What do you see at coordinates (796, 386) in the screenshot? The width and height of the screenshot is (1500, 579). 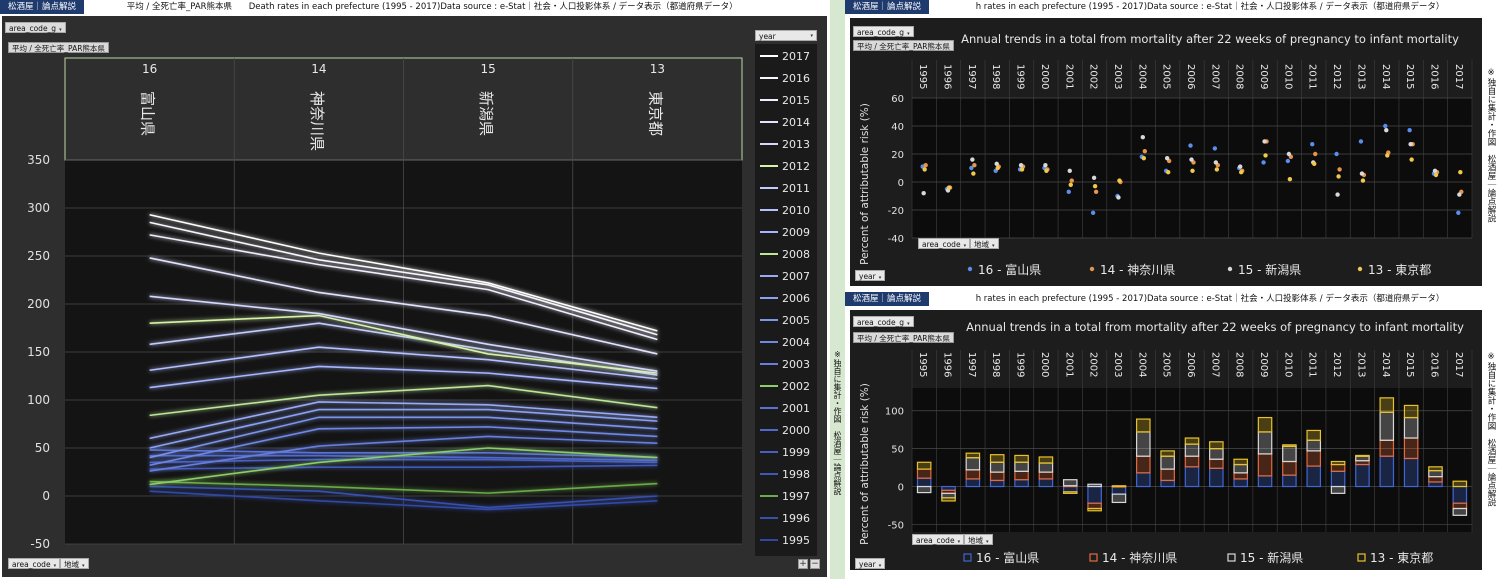 I see `legend-label: 2002` at bounding box center [796, 386].